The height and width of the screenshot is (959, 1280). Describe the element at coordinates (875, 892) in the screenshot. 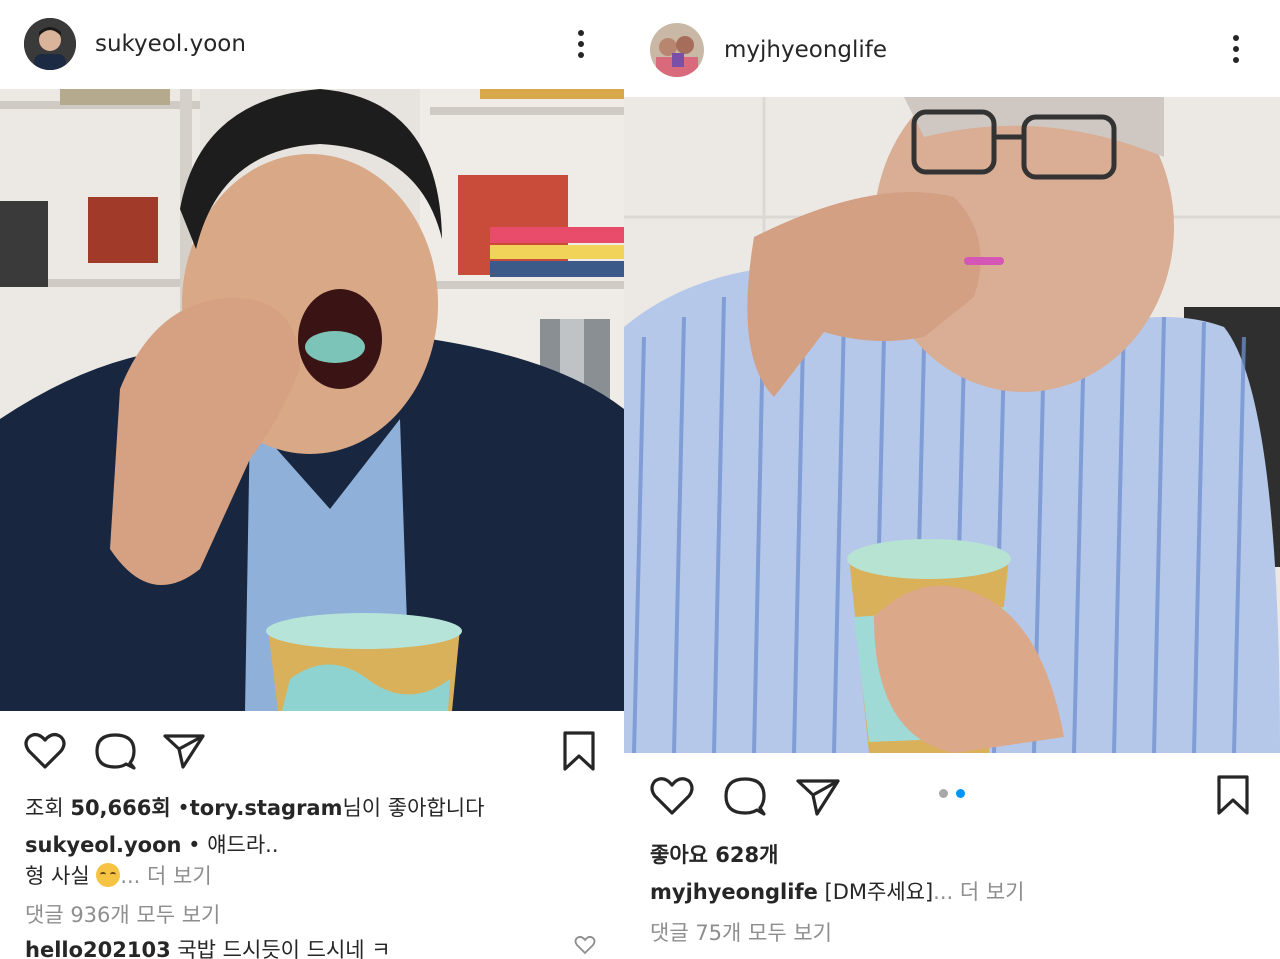

I see `caption-text: [DM주세요]` at that location.